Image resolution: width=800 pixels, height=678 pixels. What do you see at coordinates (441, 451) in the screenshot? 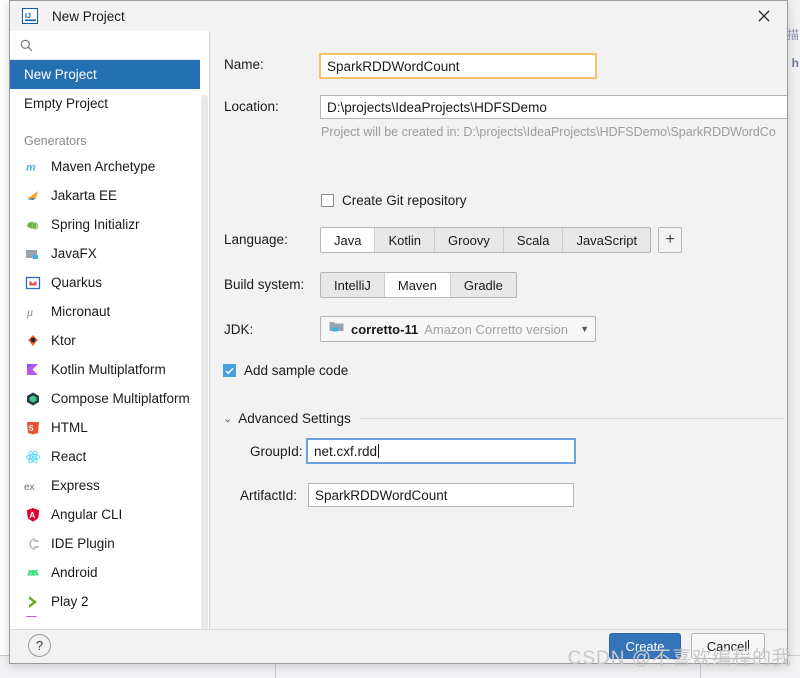
I see `groupid-input: net.cxf.rdd` at bounding box center [441, 451].